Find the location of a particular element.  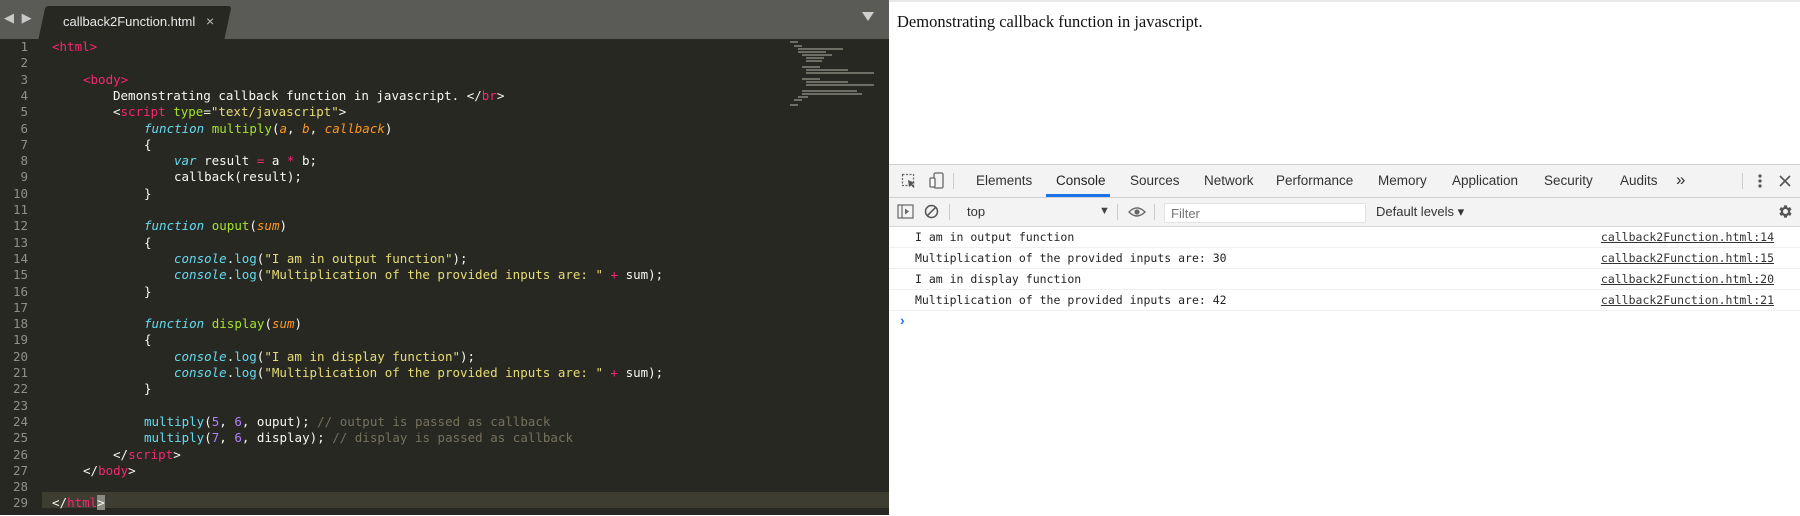

line-number: 19 is located at coordinates (20, 340).